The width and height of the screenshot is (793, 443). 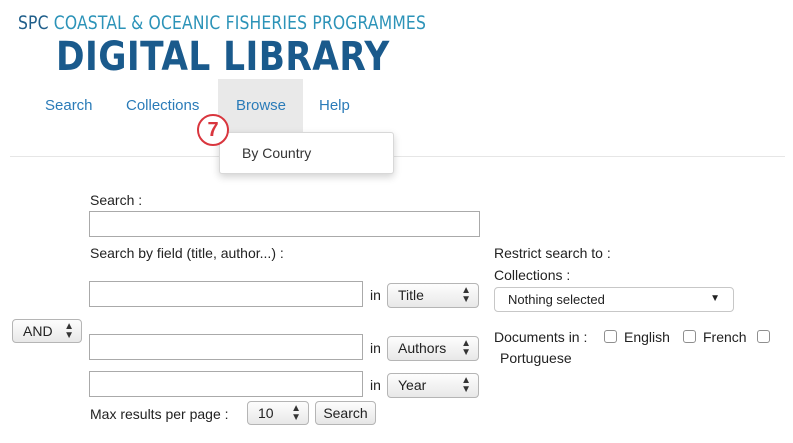 I want to click on nav-item-collections: Collections, so click(x=162, y=105).